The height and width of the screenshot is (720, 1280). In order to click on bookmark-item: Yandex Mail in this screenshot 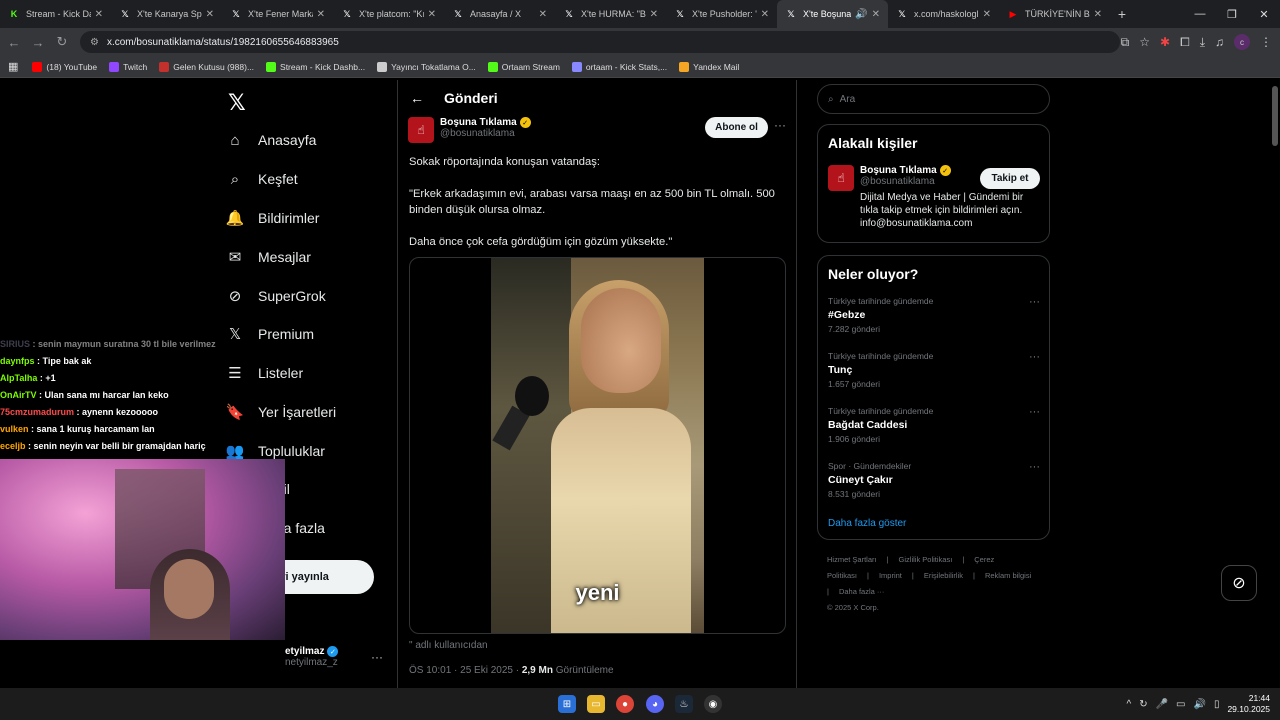, I will do `click(709, 66)`.